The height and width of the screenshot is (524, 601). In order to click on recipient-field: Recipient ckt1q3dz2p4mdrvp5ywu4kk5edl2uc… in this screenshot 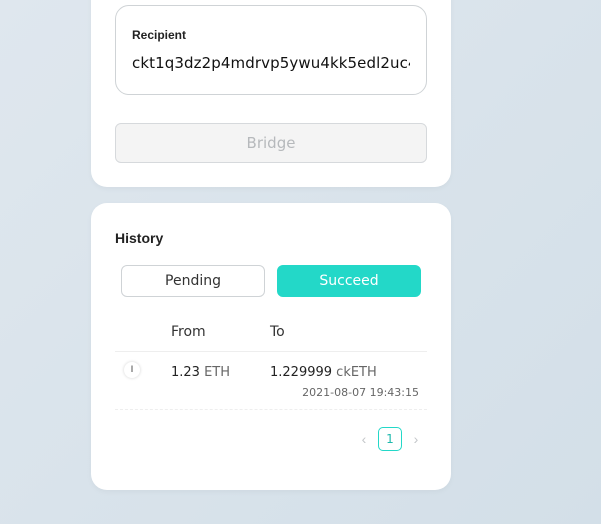, I will do `click(271, 50)`.